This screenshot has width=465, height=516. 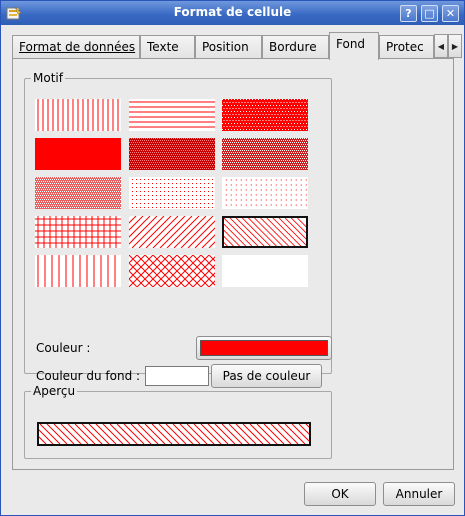 I want to click on pattern-swatch-diagonal-back, so click(x=265, y=232).